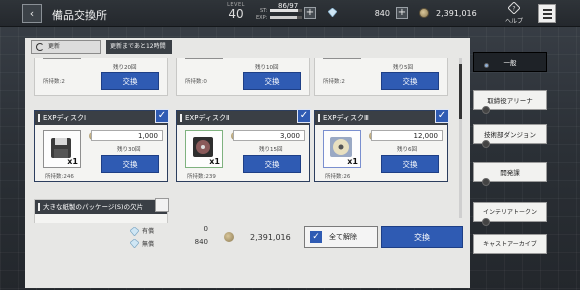  What do you see at coordinates (269, 135) in the screenshot?
I see `cost-value: 3,000` at bounding box center [269, 135].